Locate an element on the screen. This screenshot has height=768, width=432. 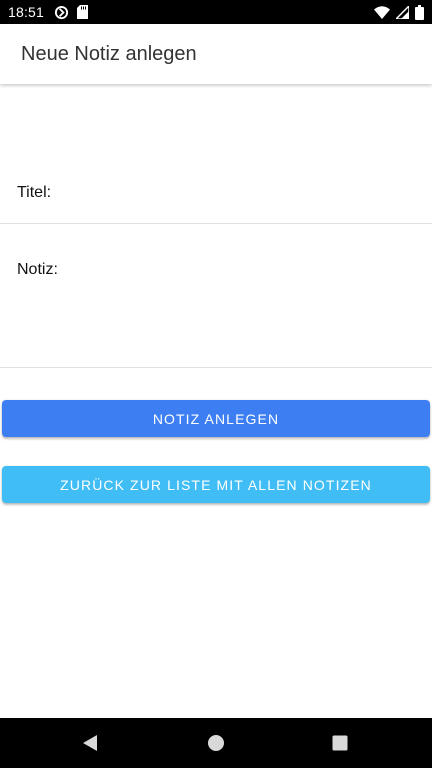
note-label: Notiz: is located at coordinates (37, 269).